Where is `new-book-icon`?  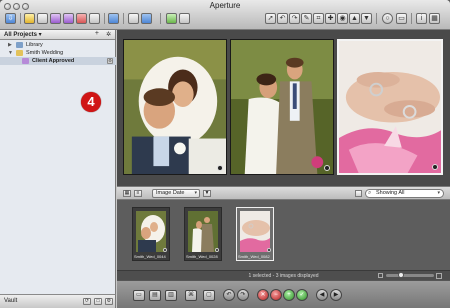 new-book-icon is located at coordinates (81, 18).